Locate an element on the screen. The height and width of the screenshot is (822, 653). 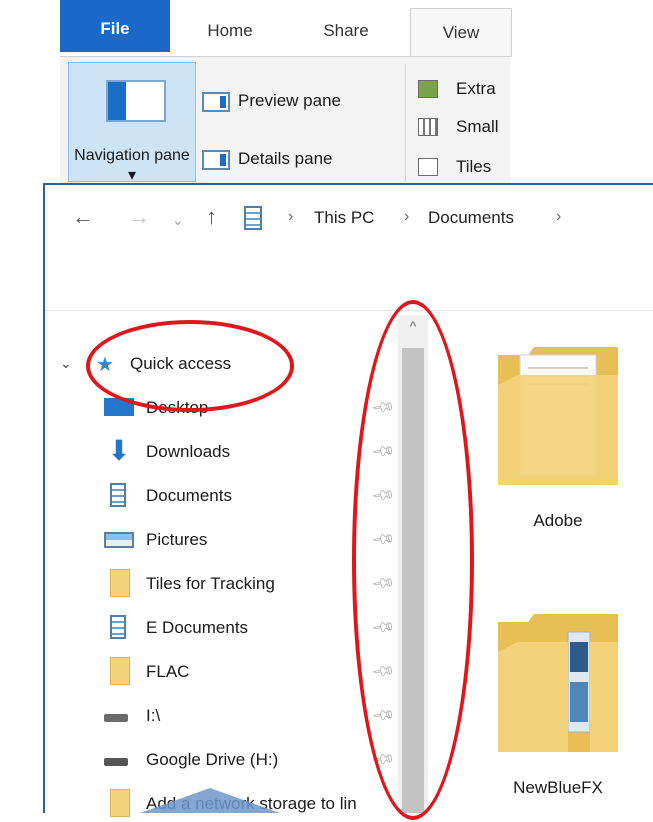
nav-item-downloads: ⬇ Downloads 📌︎ is located at coordinates (250, 452).